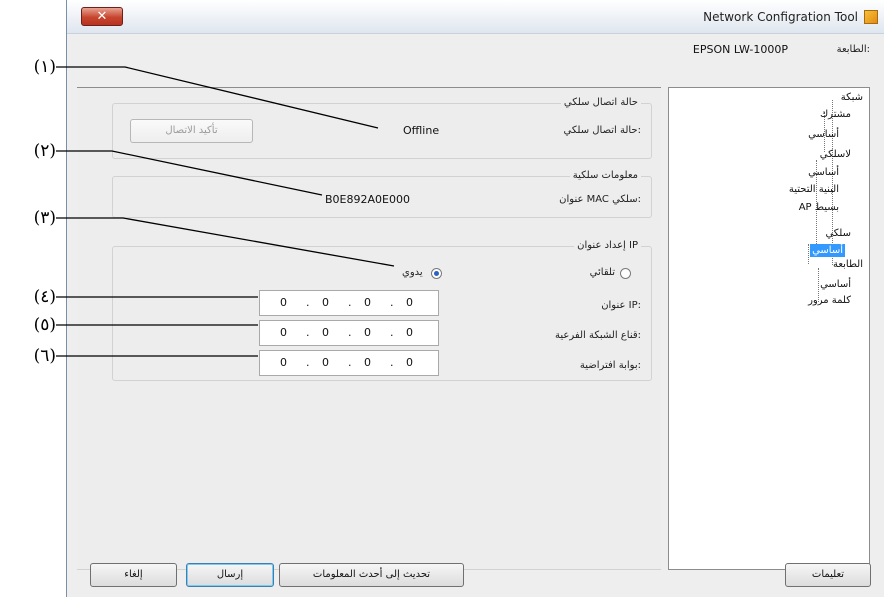 The image size is (884, 597). I want to click on mac-label: عنوان MAC سلكي:, so click(600, 199).